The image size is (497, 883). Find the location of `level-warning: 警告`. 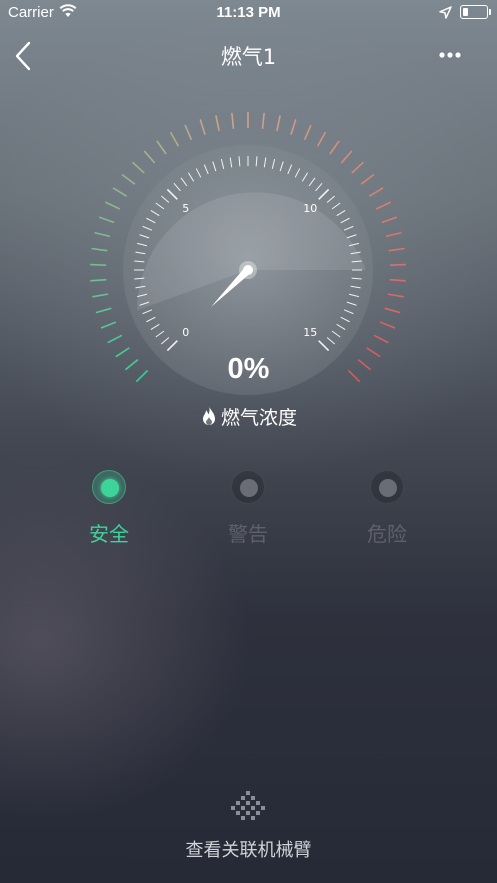

level-warning: 警告 is located at coordinates (248, 508).